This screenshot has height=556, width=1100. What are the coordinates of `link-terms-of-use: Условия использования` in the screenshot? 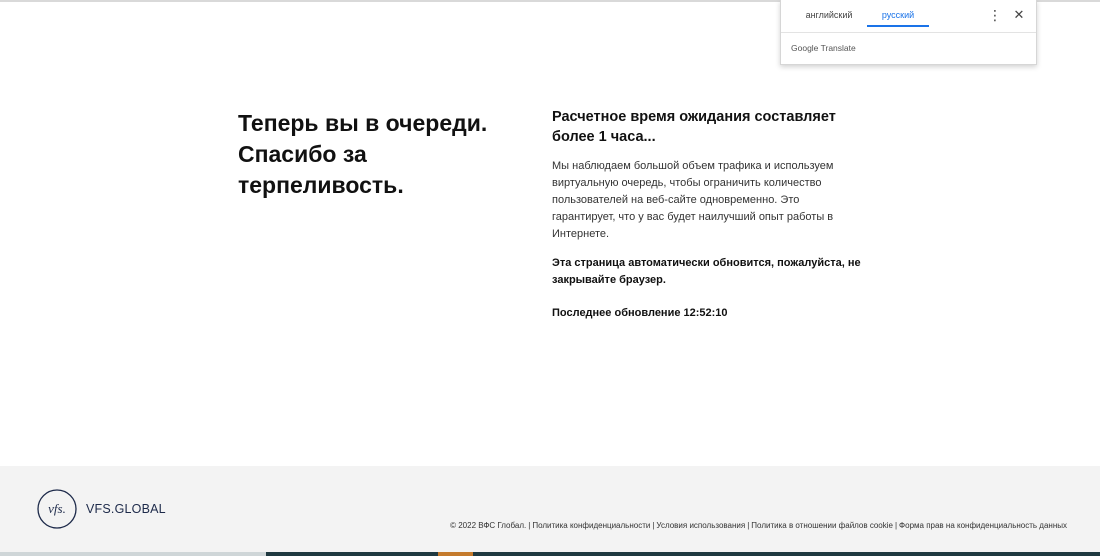 It's located at (700, 525).